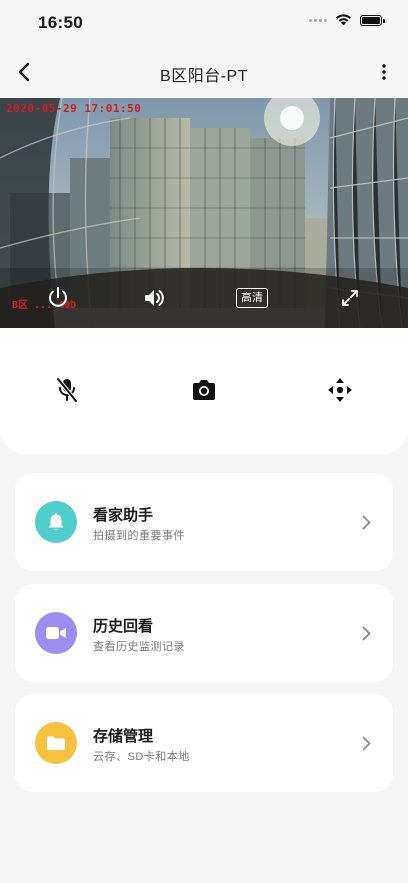 The width and height of the screenshot is (408, 883). I want to click on nav-bar: B区阳台-PT, so click(204, 72).